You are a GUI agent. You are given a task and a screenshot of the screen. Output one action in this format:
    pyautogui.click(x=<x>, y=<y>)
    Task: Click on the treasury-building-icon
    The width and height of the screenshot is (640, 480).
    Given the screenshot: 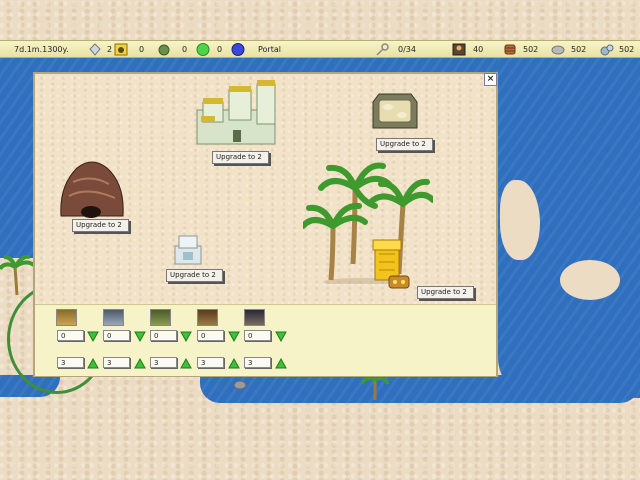 What is the action you would take?
    pyautogui.click(x=393, y=266)
    